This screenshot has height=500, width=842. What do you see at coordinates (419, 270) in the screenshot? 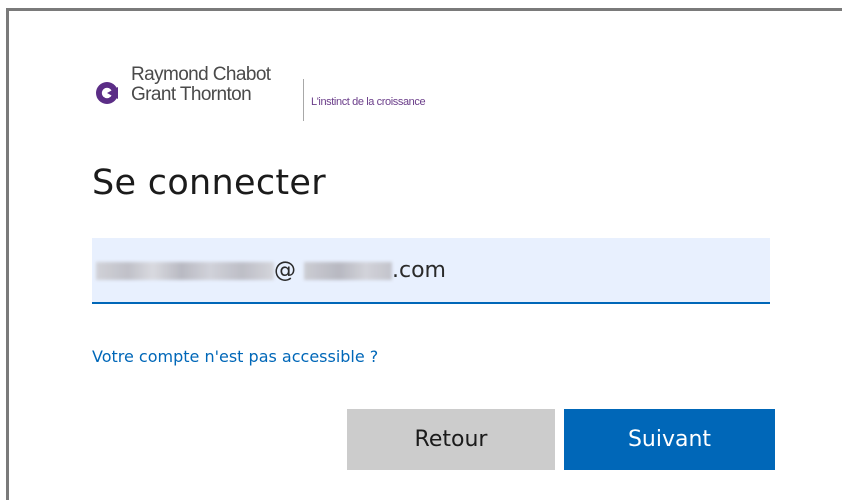
I see `email-tld: .com` at bounding box center [419, 270].